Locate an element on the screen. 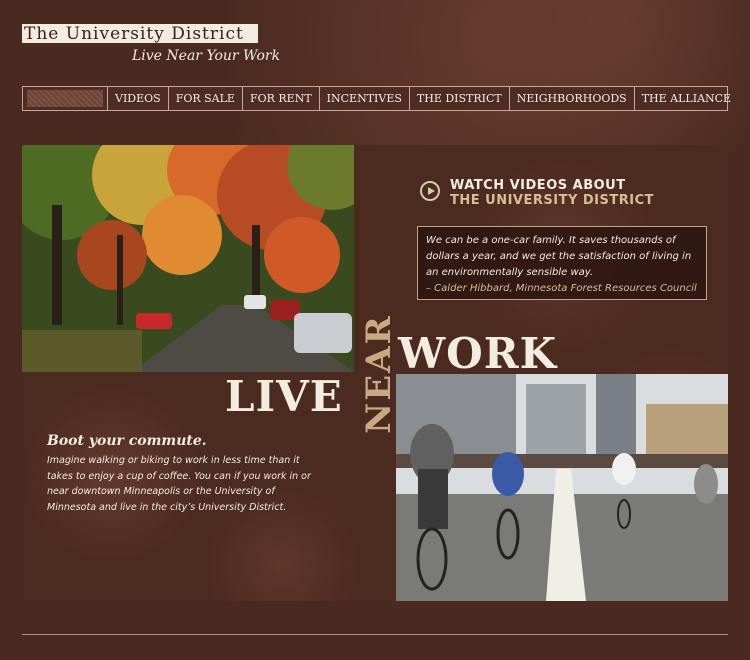 Image resolution: width=750 pixels, height=660 pixels. videos-heading-line2: THE UNIVERSITY DISTRICT is located at coordinates (552, 200).